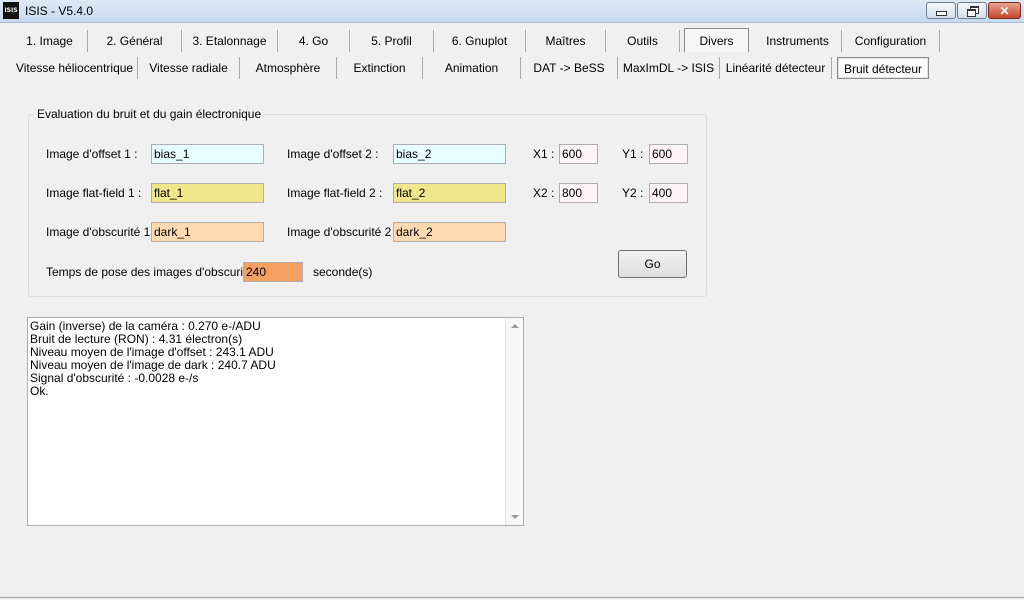 This screenshot has width=1024, height=600. Describe the element at coordinates (514, 421) in the screenshot. I see `results-scrollbar` at that location.